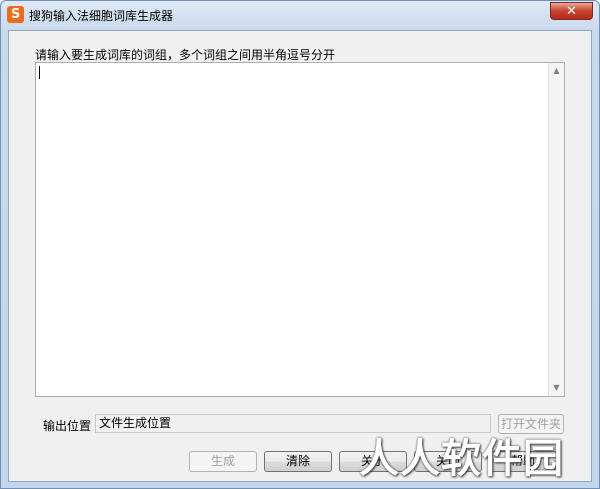  Describe the element at coordinates (185, 55) in the screenshot. I see `input-prompt-label: 请输入要生成词库的词组，多个词组之间用半角逗号分开` at that location.